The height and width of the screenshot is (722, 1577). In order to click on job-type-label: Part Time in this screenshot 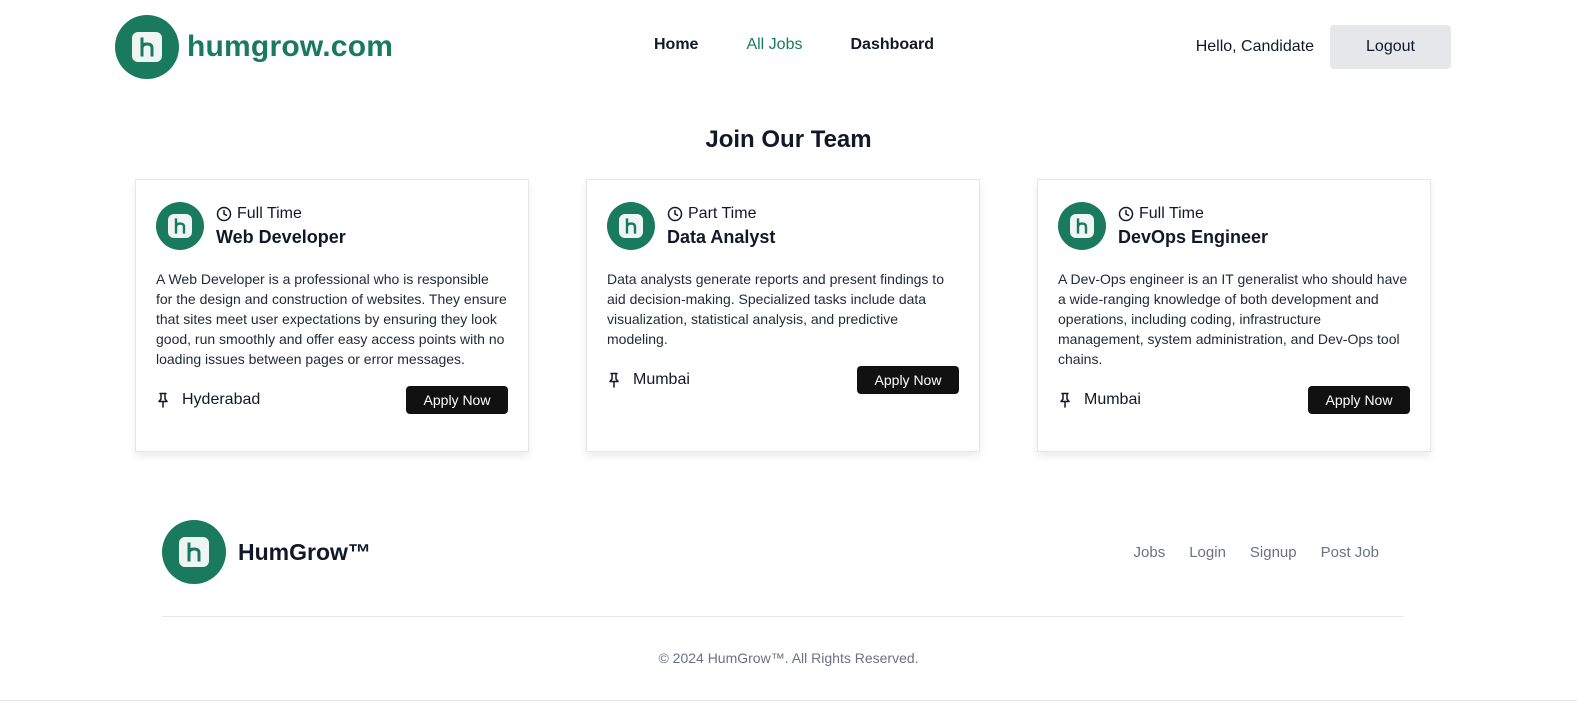, I will do `click(722, 213)`.